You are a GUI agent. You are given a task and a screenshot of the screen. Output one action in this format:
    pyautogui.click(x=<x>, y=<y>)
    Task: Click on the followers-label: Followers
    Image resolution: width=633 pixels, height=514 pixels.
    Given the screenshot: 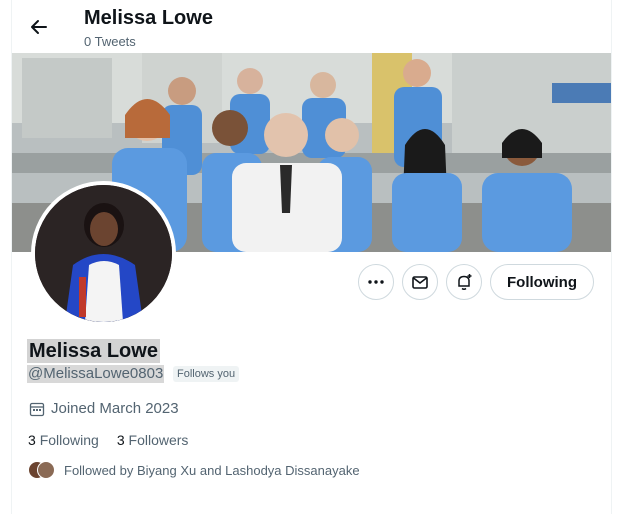 What is the action you would take?
    pyautogui.click(x=158, y=440)
    